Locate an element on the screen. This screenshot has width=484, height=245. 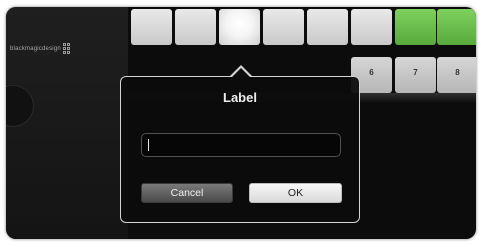
grid-button-r1c3 is located at coordinates (239, 27).